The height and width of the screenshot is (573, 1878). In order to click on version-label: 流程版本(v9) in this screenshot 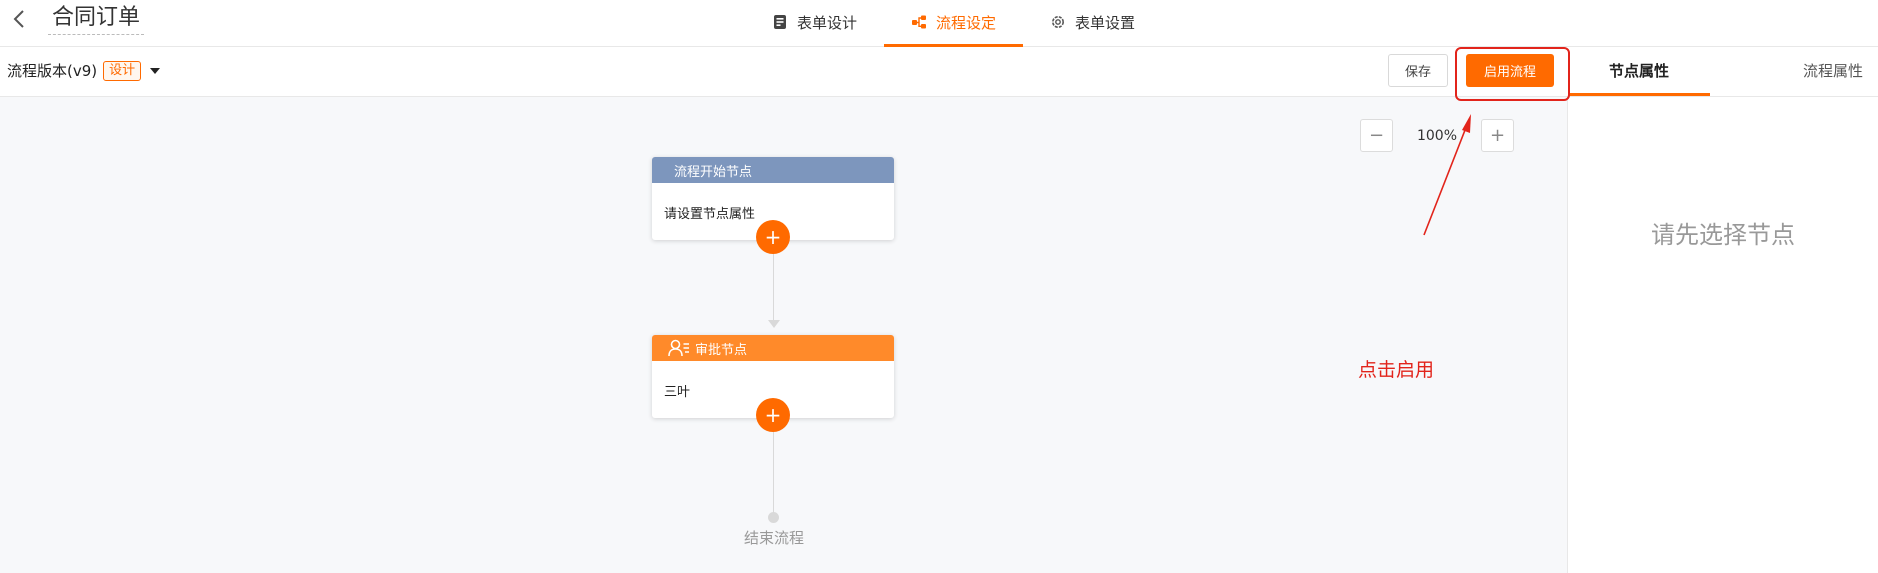, I will do `click(52, 71)`.